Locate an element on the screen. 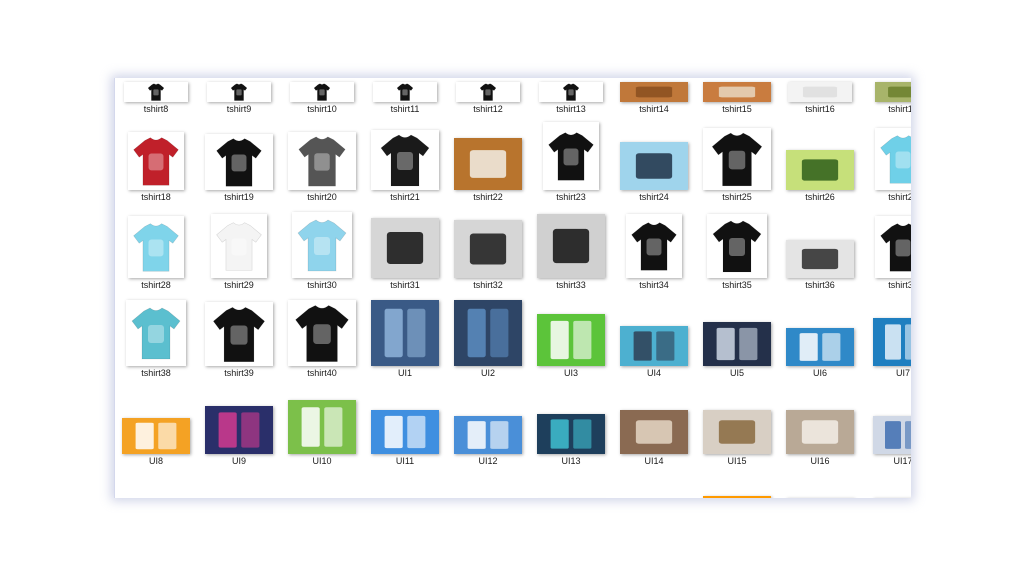 Image resolution: width=1024 pixels, height=576 pixels. file-item: tshirt9 is located at coordinates (239, 98).